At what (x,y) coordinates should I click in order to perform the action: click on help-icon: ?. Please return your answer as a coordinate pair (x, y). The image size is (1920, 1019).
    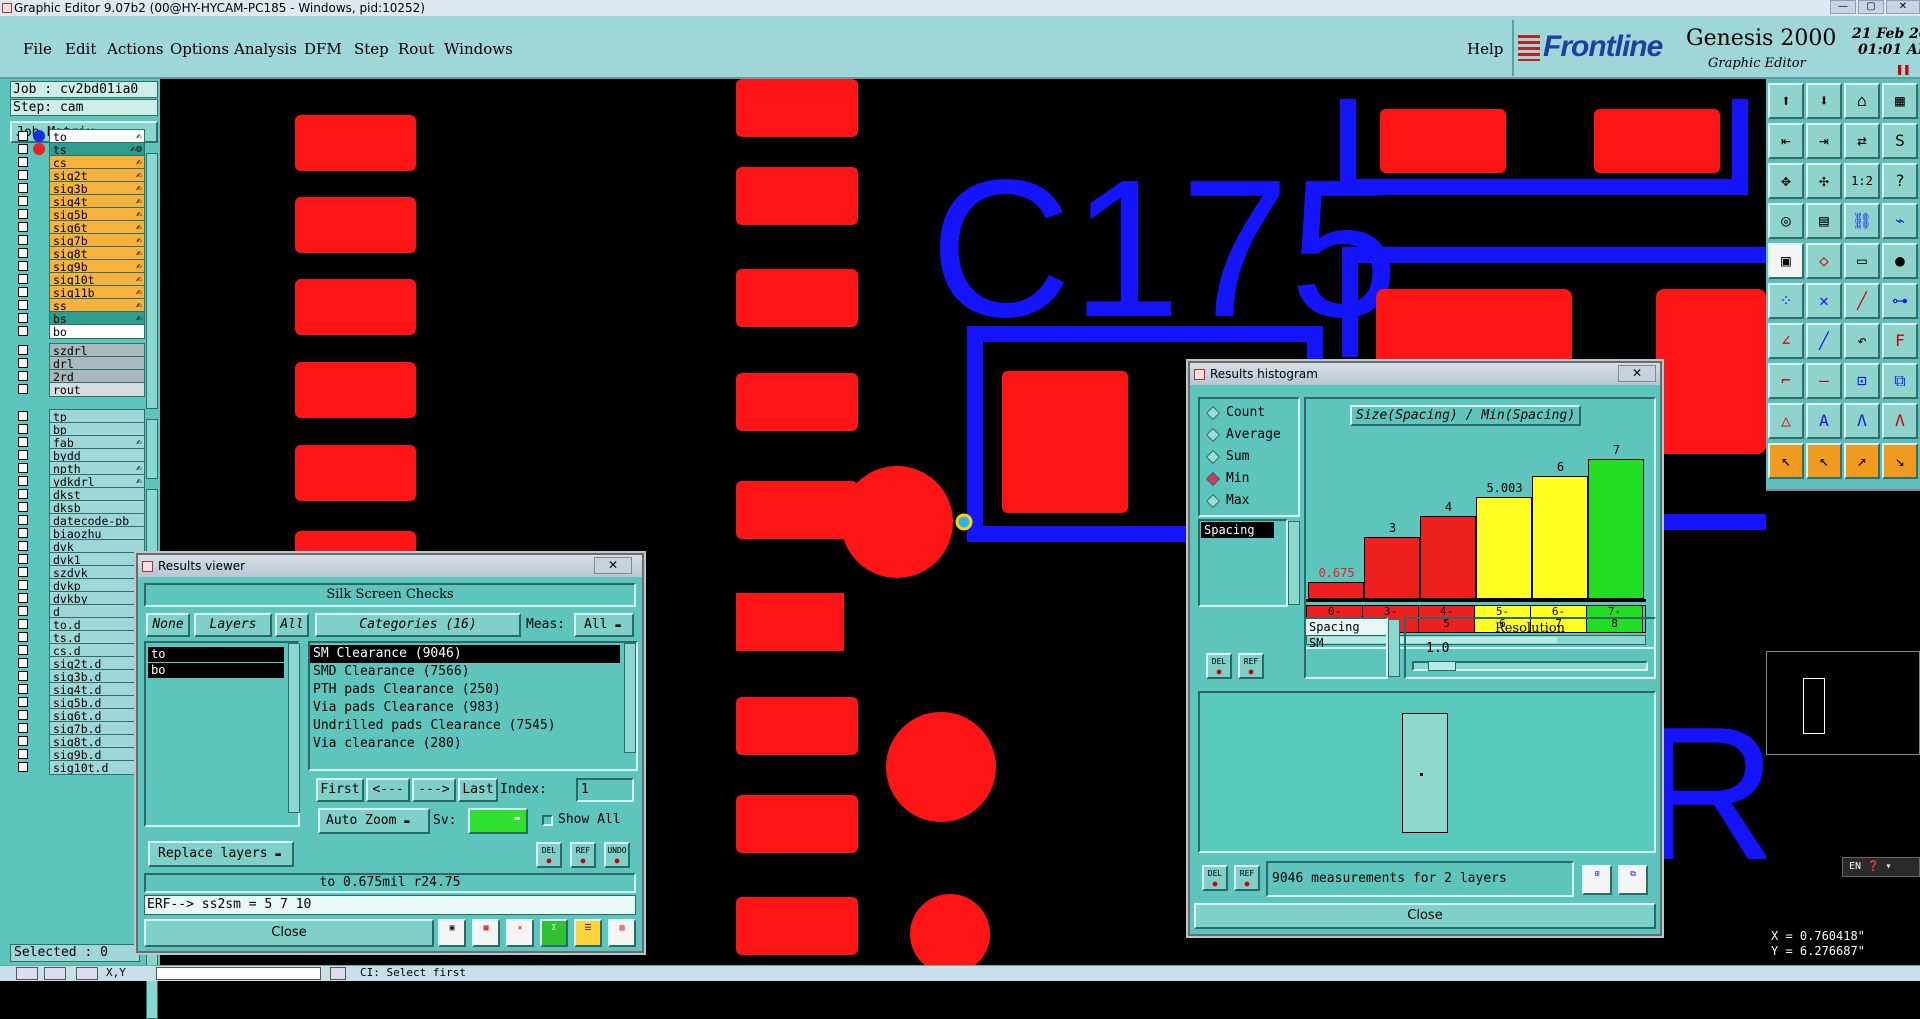
    Looking at the image, I should click on (1900, 181).